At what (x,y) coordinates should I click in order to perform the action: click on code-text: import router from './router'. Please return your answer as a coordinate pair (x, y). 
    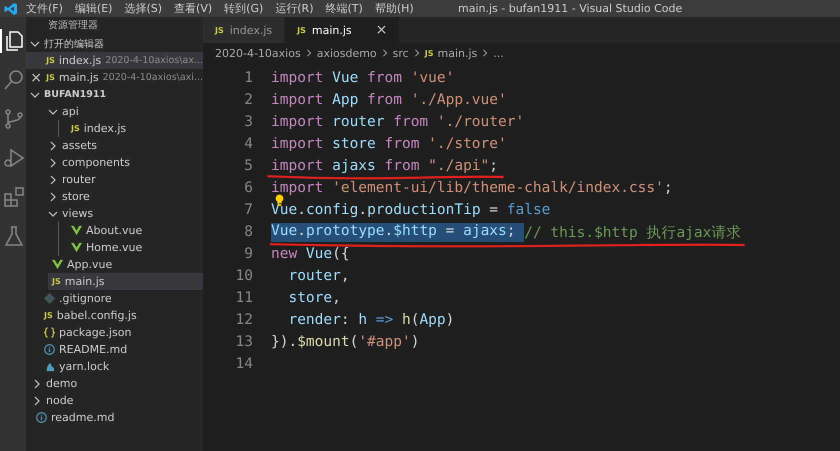
    Looking at the image, I should click on (397, 122).